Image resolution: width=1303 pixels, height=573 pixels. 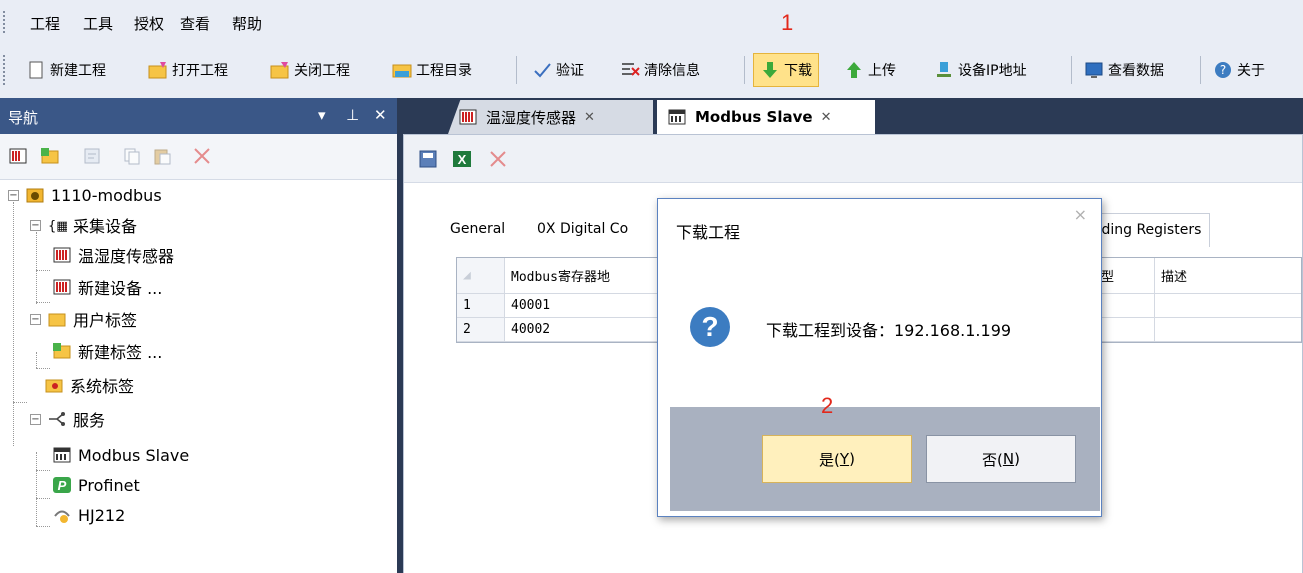 I want to click on project-dir-button: 工程目录, so click(x=432, y=70).